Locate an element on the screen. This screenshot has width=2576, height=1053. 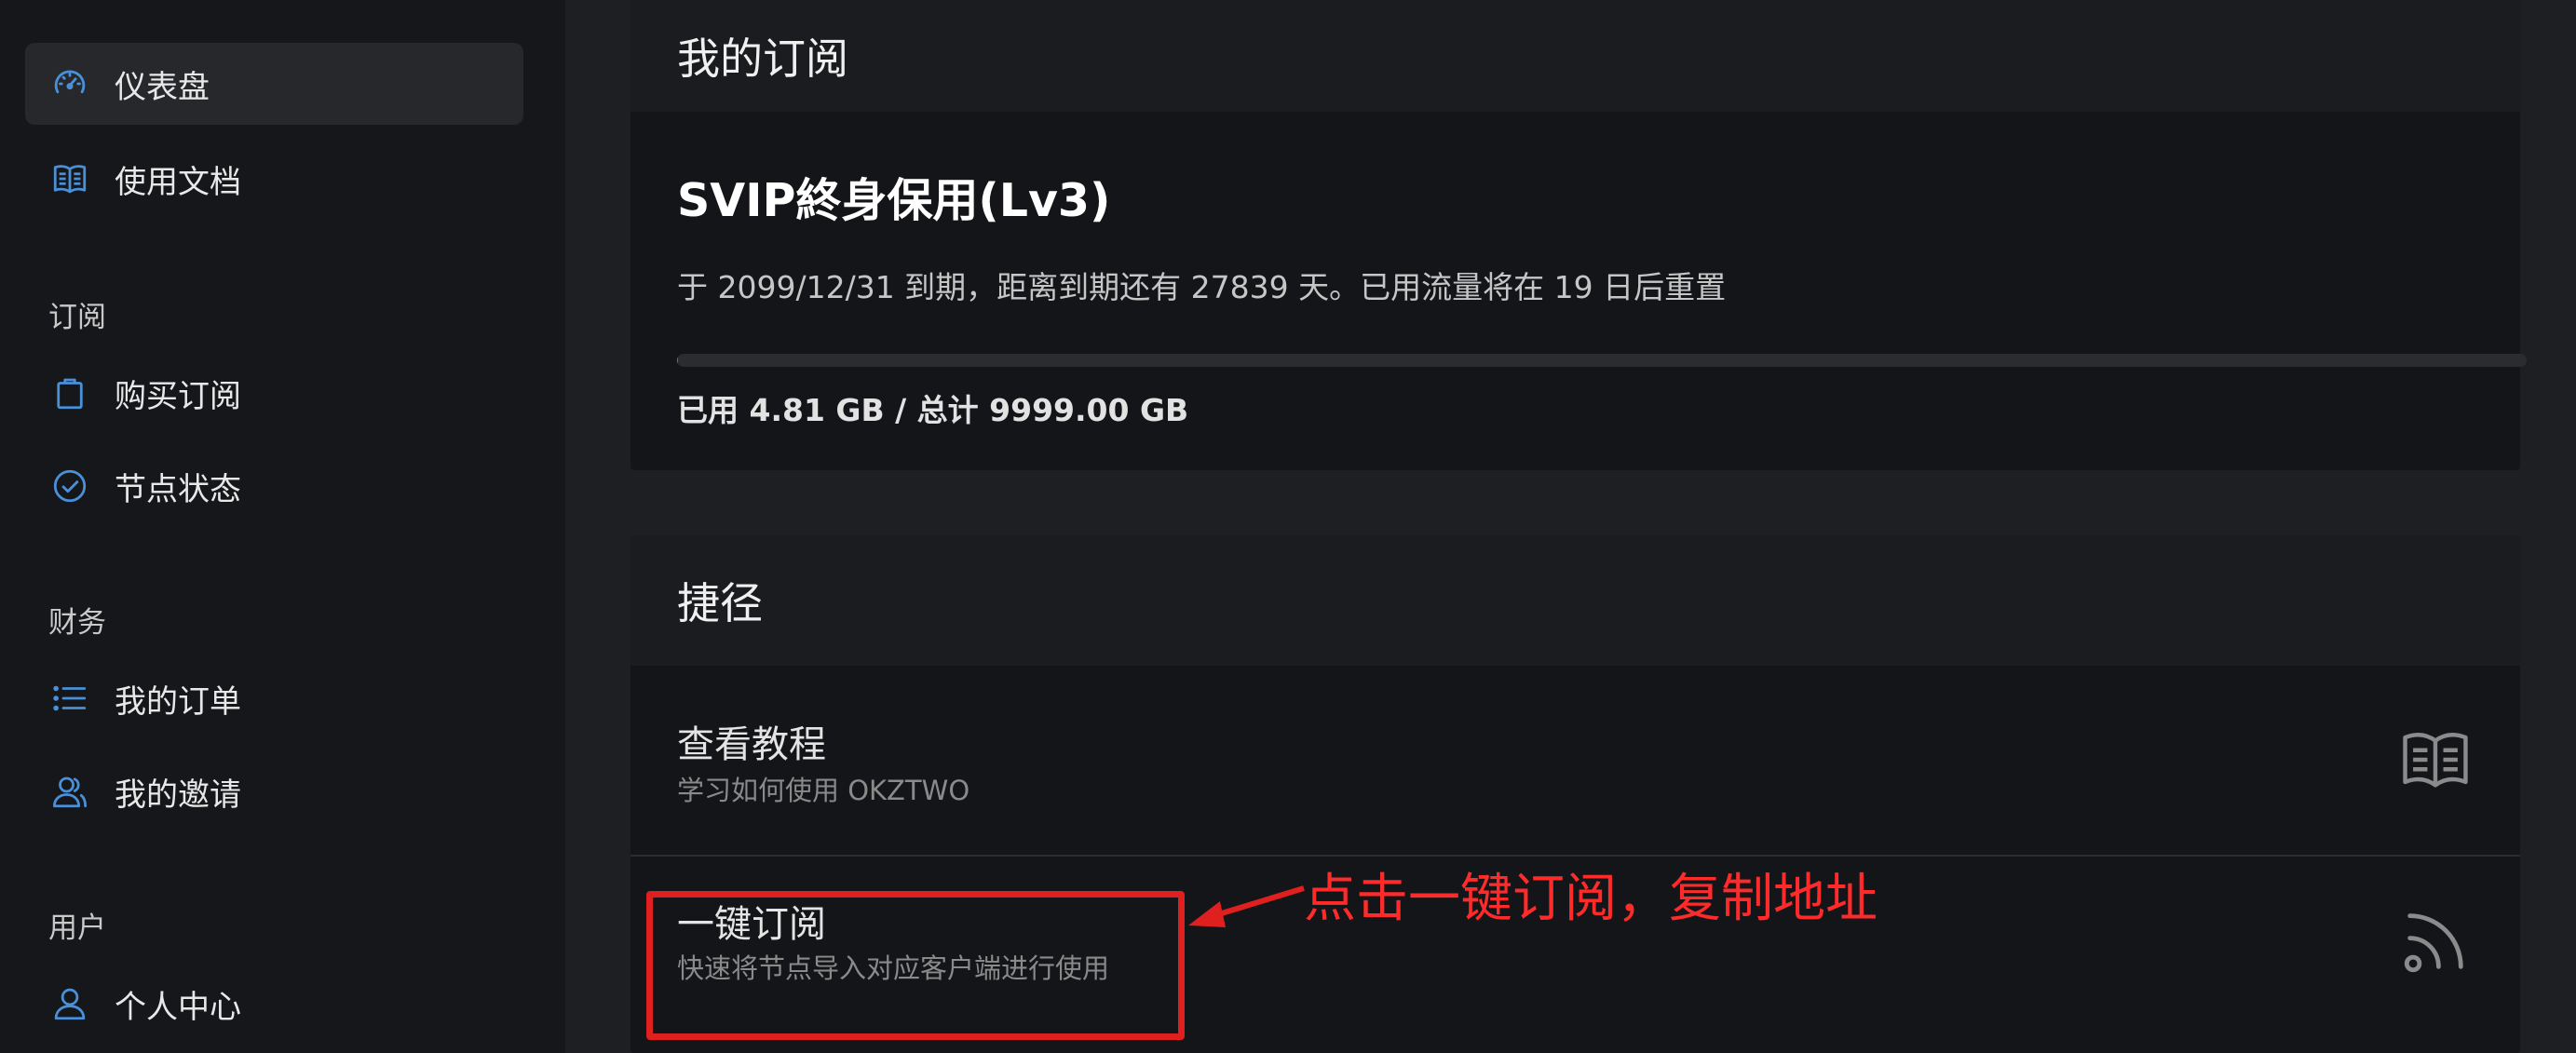
check-circle-icon is located at coordinates (69, 486).